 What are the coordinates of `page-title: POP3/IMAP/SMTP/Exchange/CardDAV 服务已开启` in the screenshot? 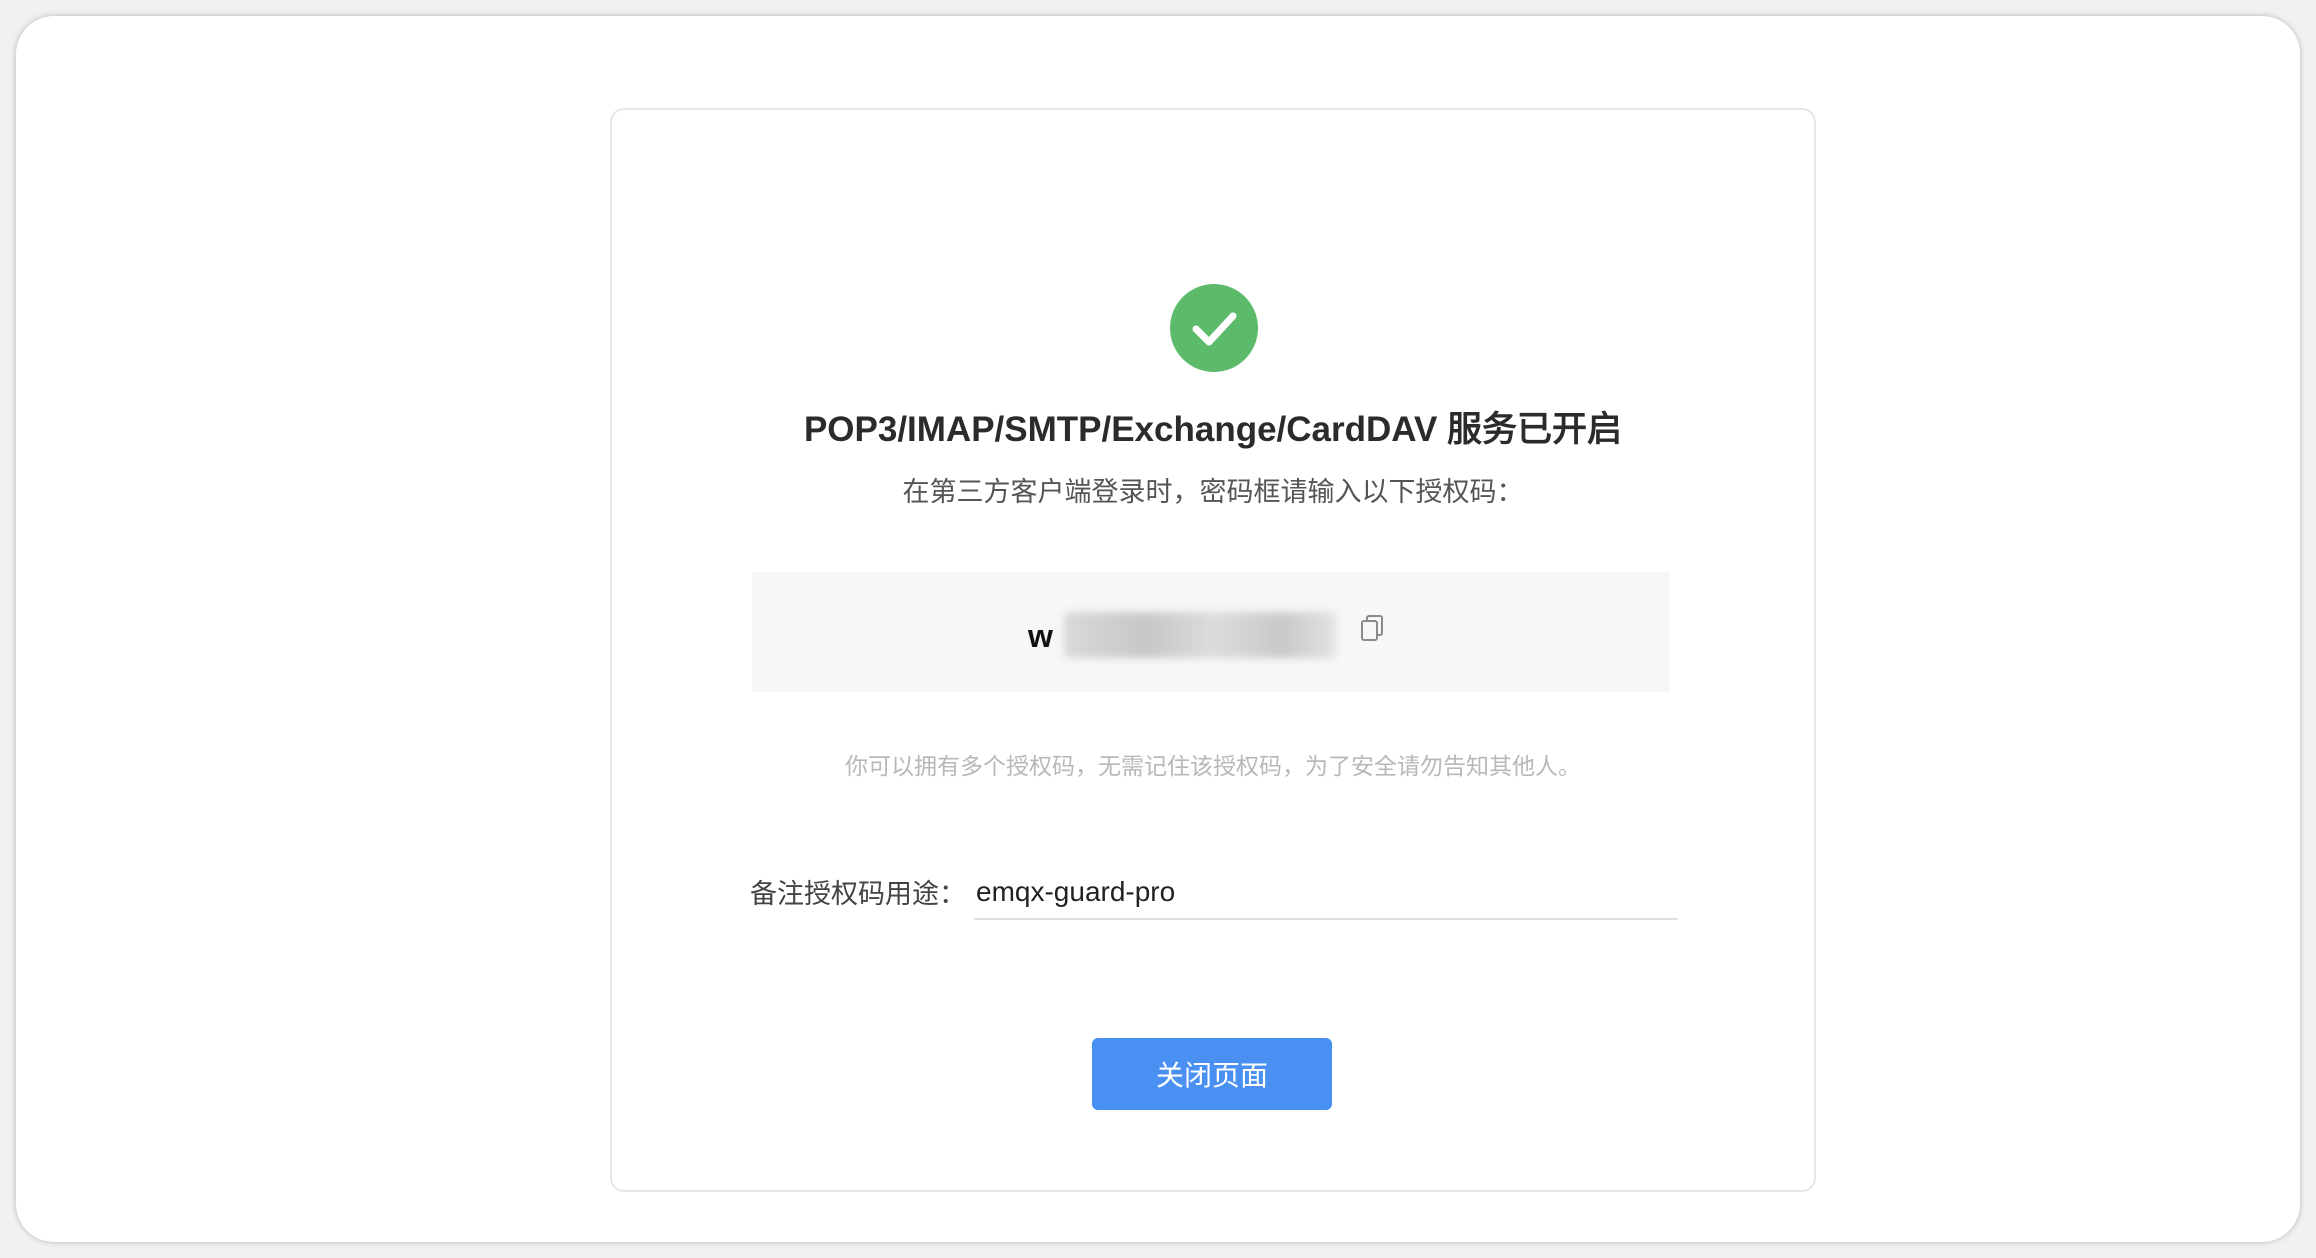 It's located at (1213, 429).